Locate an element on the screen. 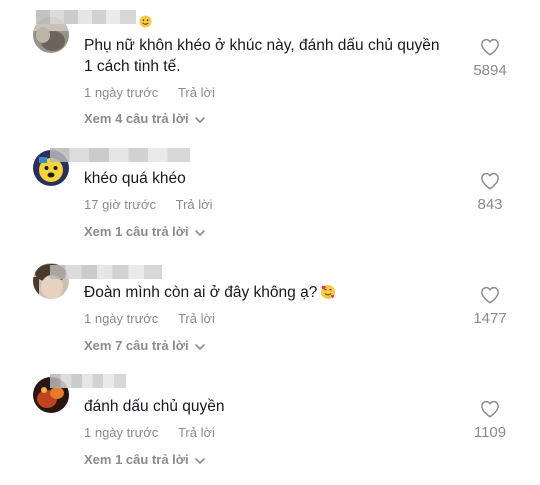  comment-meta: 17 giờ trước Trả lời is located at coordinates (148, 204).